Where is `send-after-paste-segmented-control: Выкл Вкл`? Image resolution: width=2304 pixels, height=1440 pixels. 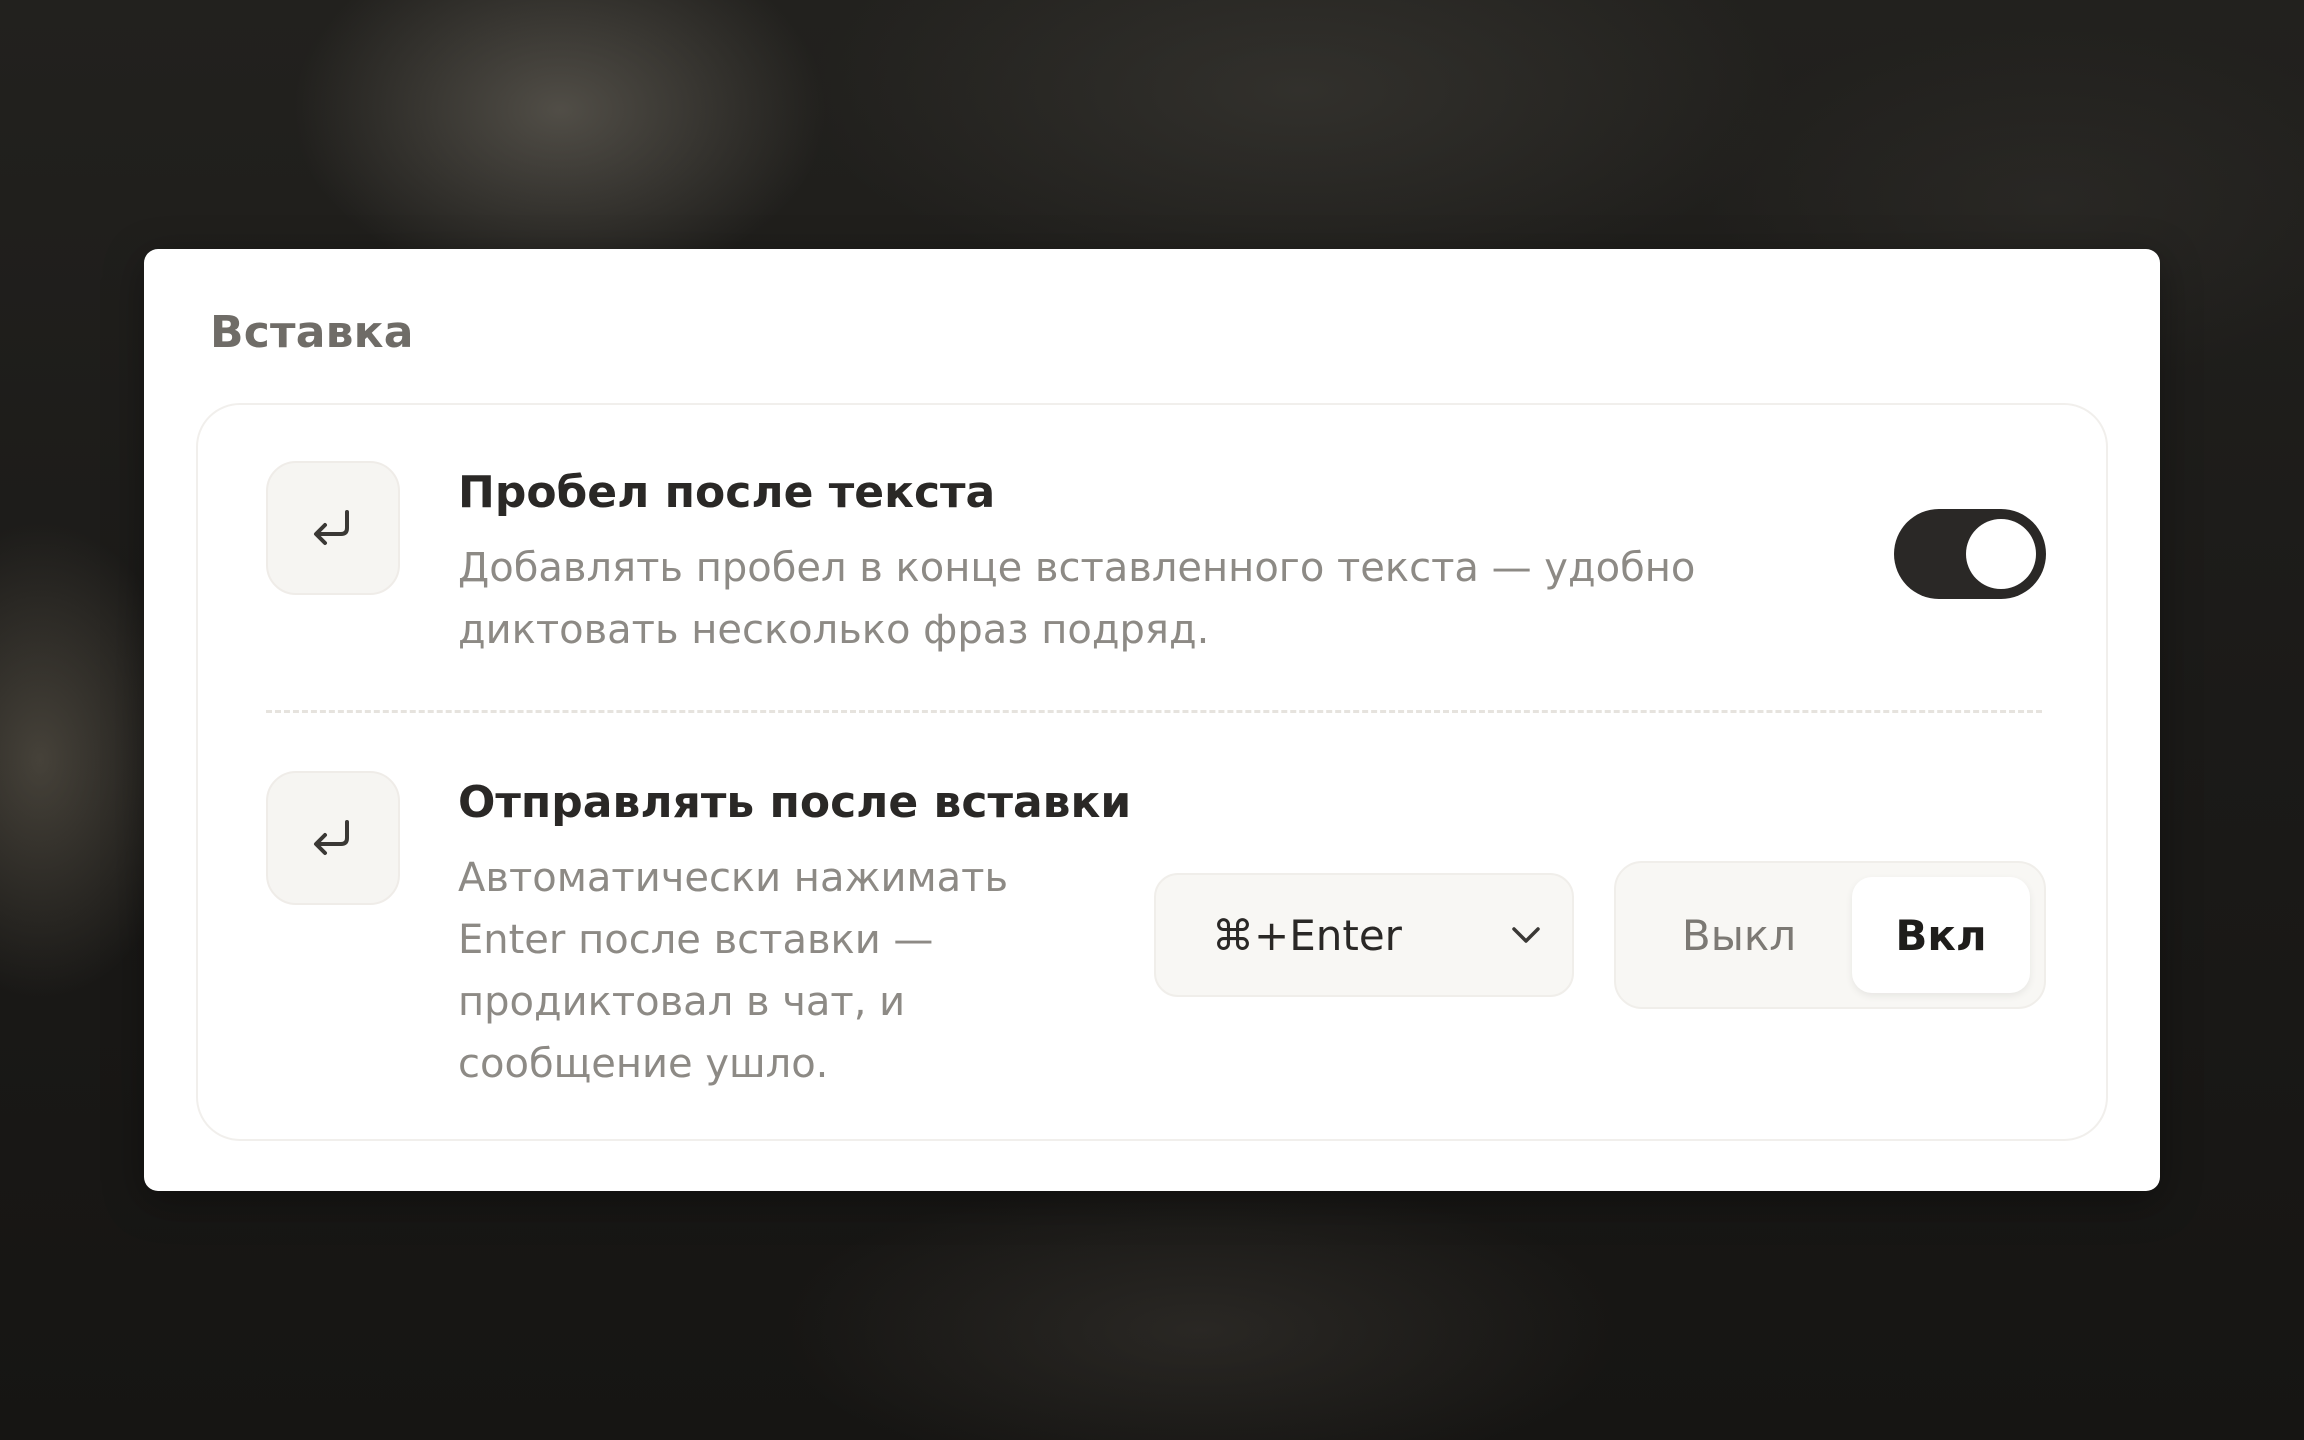
send-after-paste-segmented-control: Выкл Вкл is located at coordinates (1830, 935).